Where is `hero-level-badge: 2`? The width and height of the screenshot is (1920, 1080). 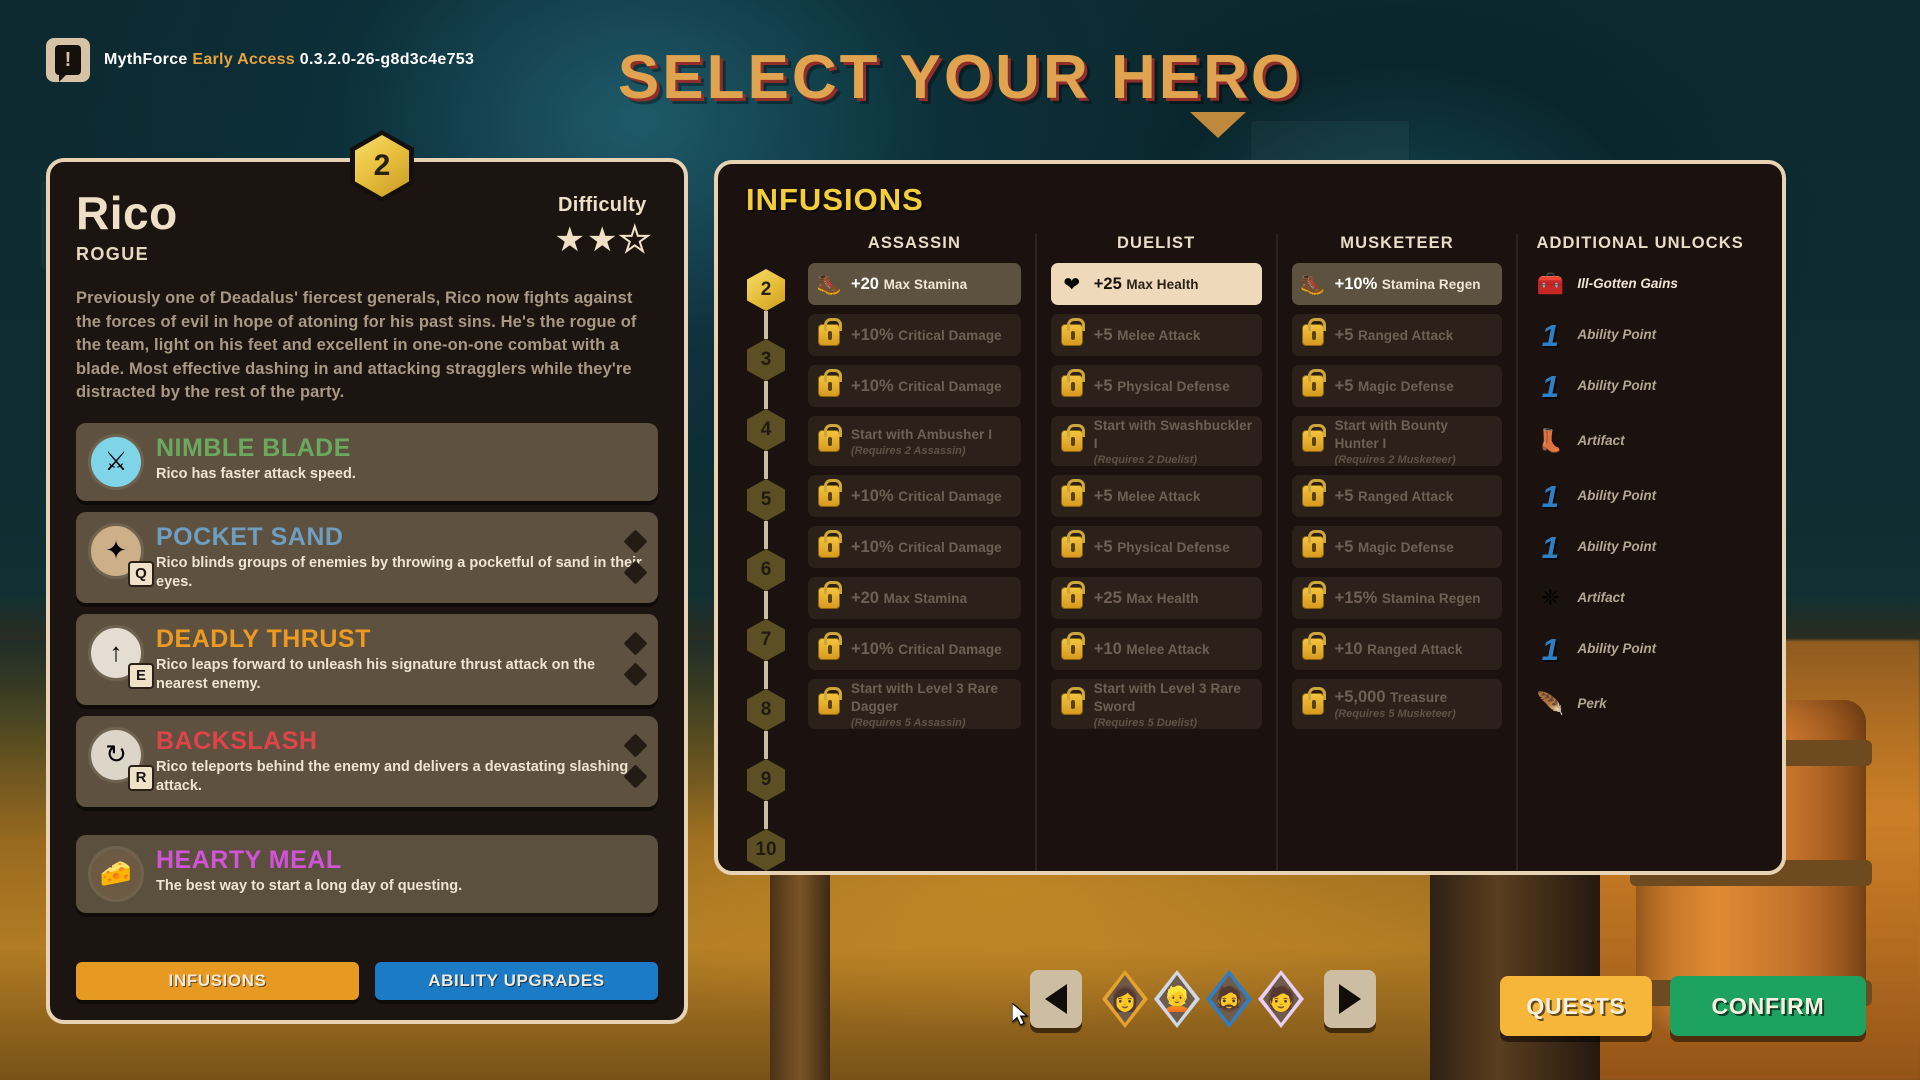 hero-level-badge: 2 is located at coordinates (382, 166).